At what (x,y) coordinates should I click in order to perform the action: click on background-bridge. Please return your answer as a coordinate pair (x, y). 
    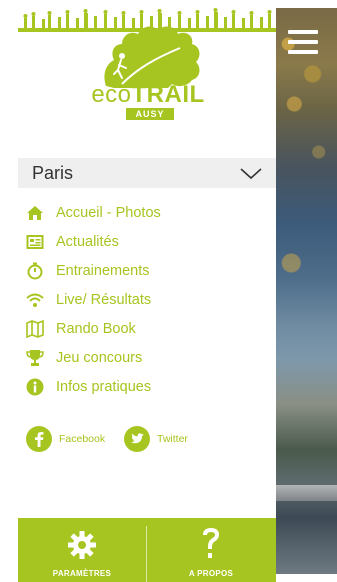
    Looking at the image, I should click on (306, 493).